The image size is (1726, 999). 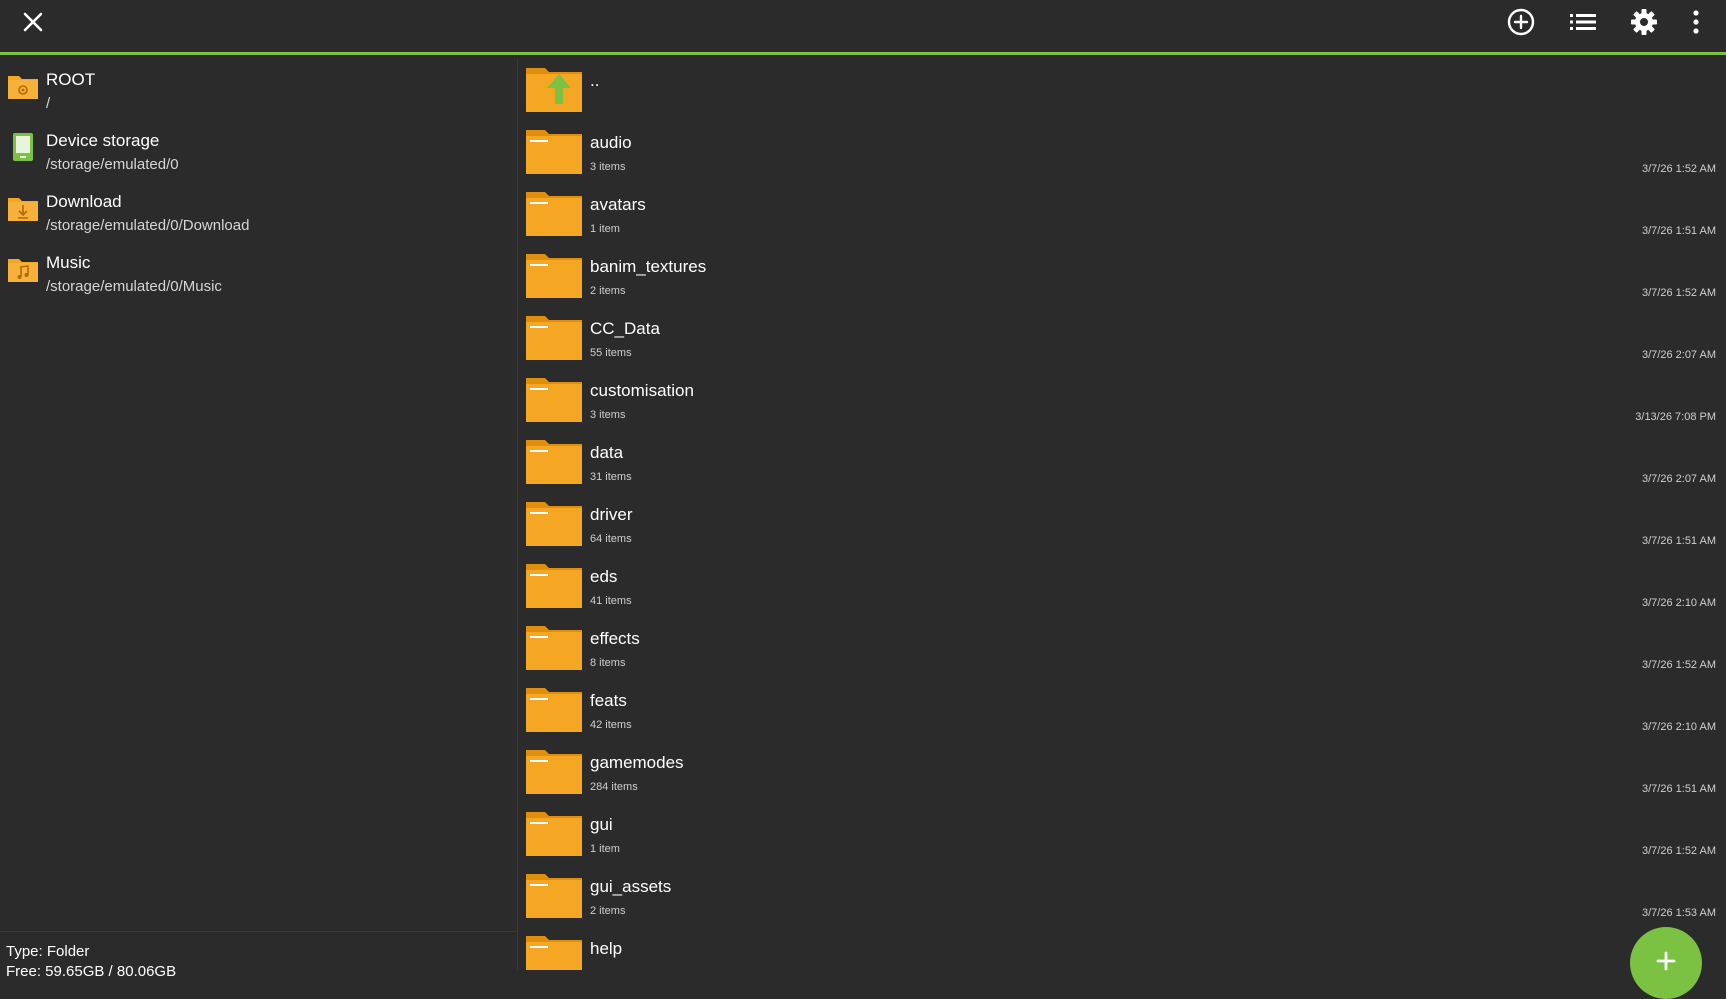 I want to click on plus-icon, so click(x=1666, y=961).